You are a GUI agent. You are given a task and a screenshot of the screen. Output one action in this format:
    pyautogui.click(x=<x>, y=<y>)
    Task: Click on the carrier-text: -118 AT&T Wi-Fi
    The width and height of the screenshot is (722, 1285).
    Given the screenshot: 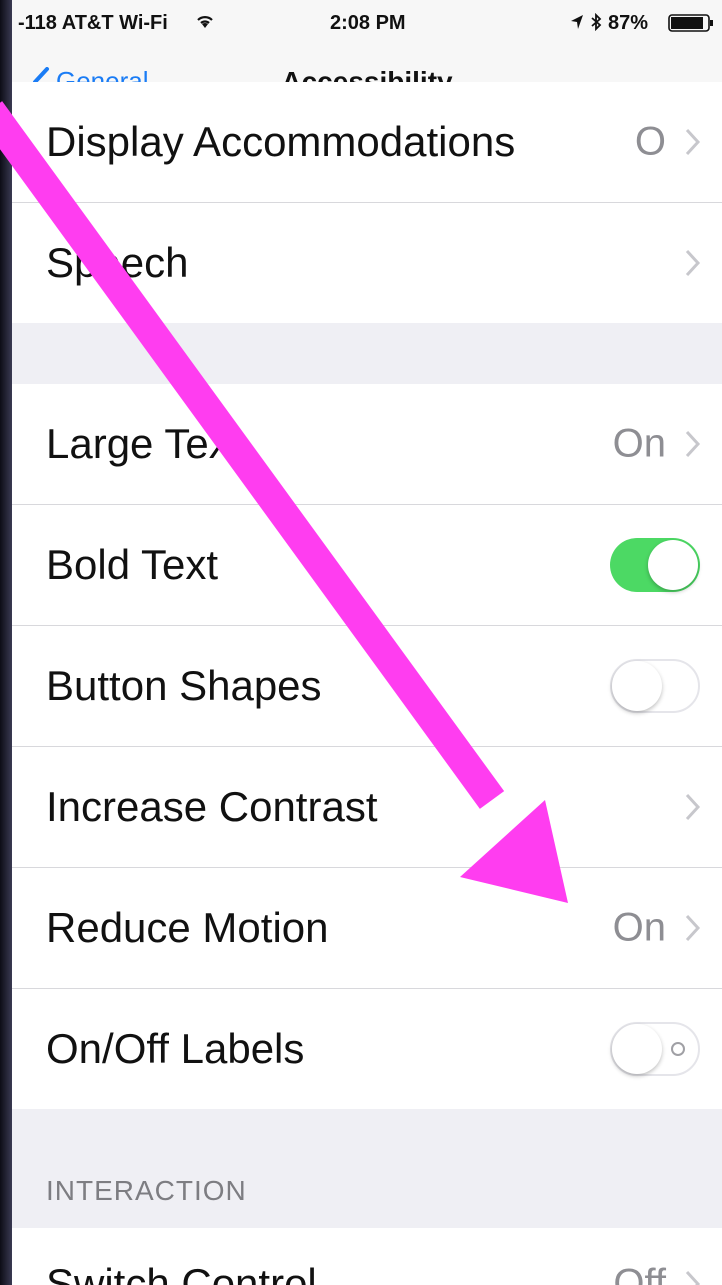 What is the action you would take?
    pyautogui.click(x=93, y=23)
    